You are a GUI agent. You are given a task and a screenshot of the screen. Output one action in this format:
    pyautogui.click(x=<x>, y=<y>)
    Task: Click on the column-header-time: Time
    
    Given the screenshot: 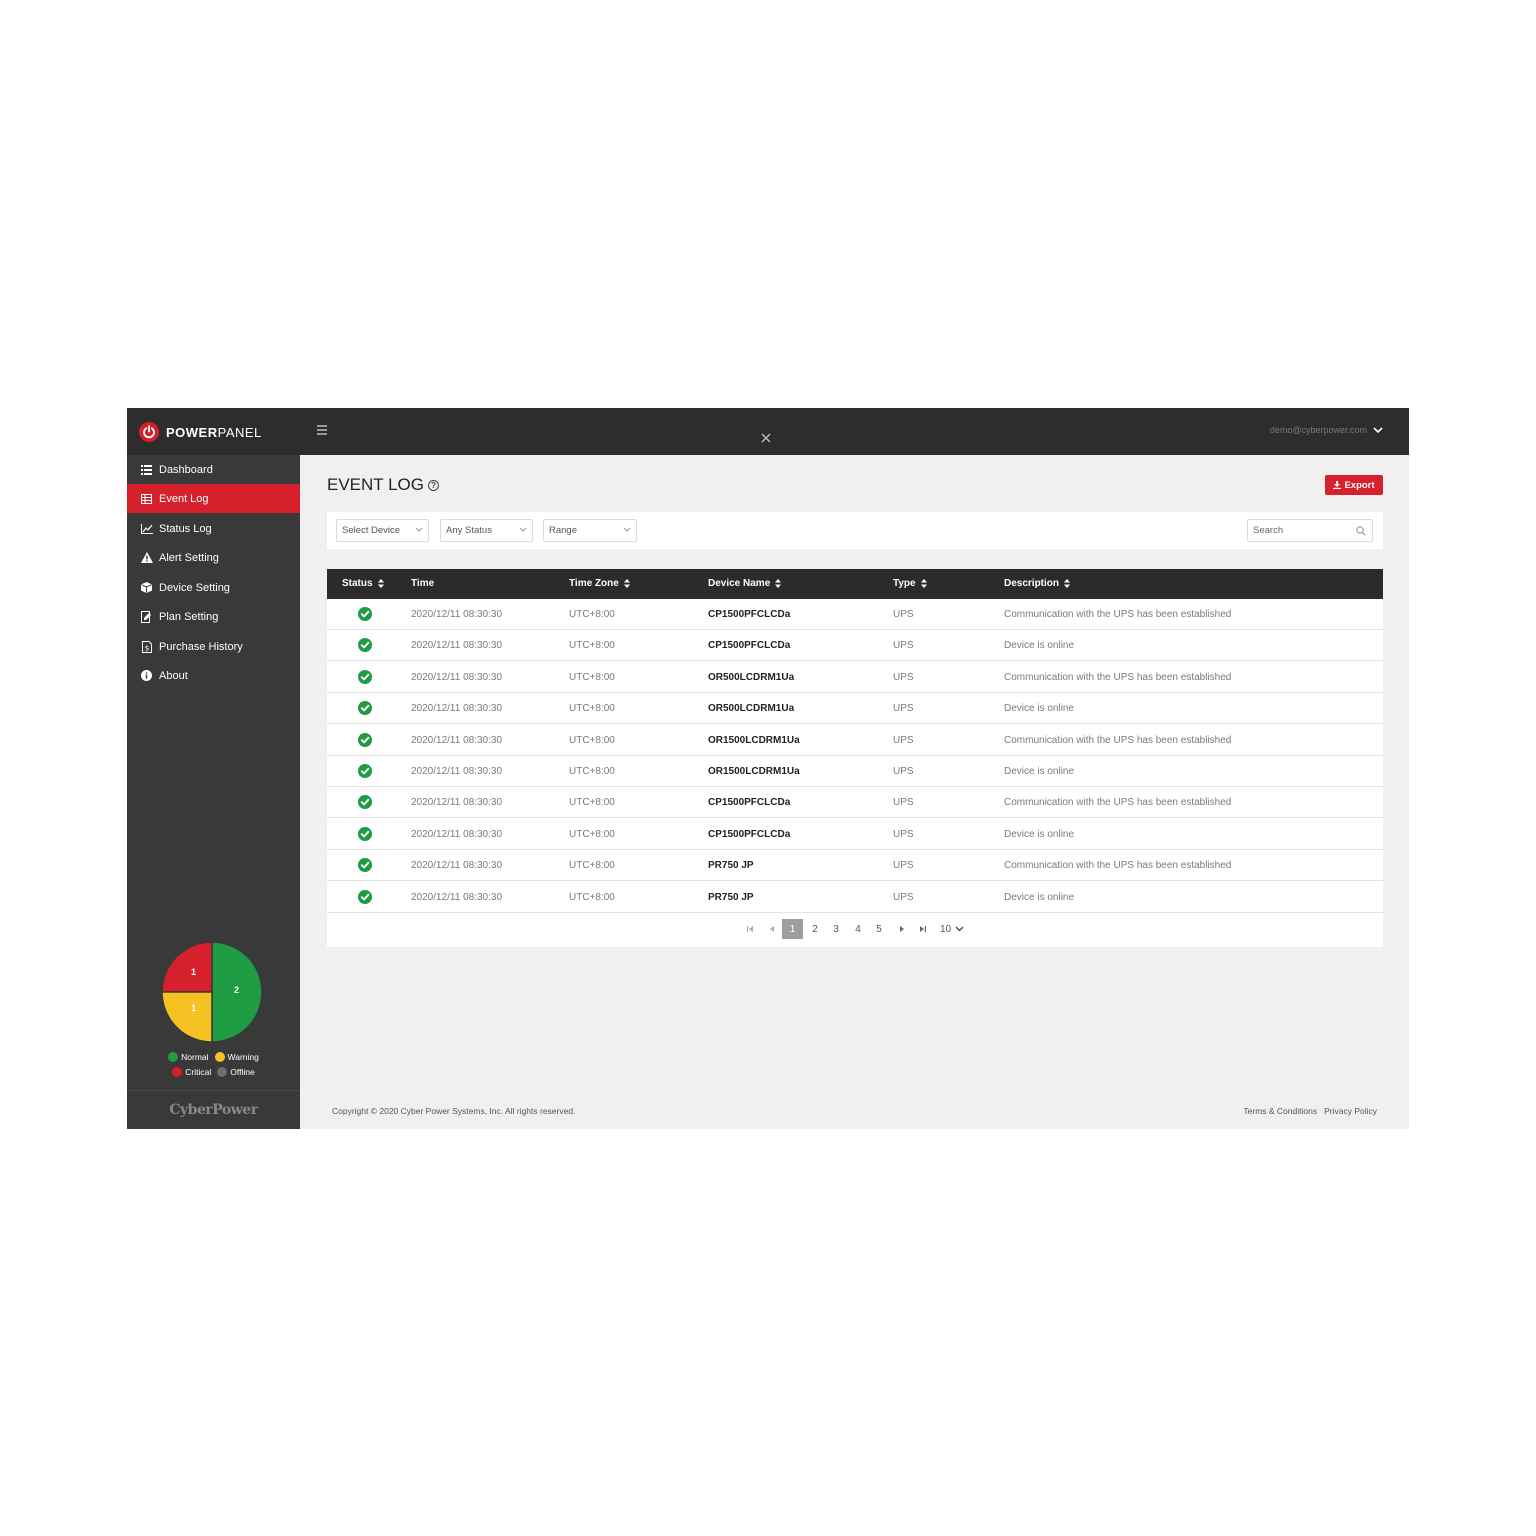 What is the action you would take?
    pyautogui.click(x=422, y=583)
    